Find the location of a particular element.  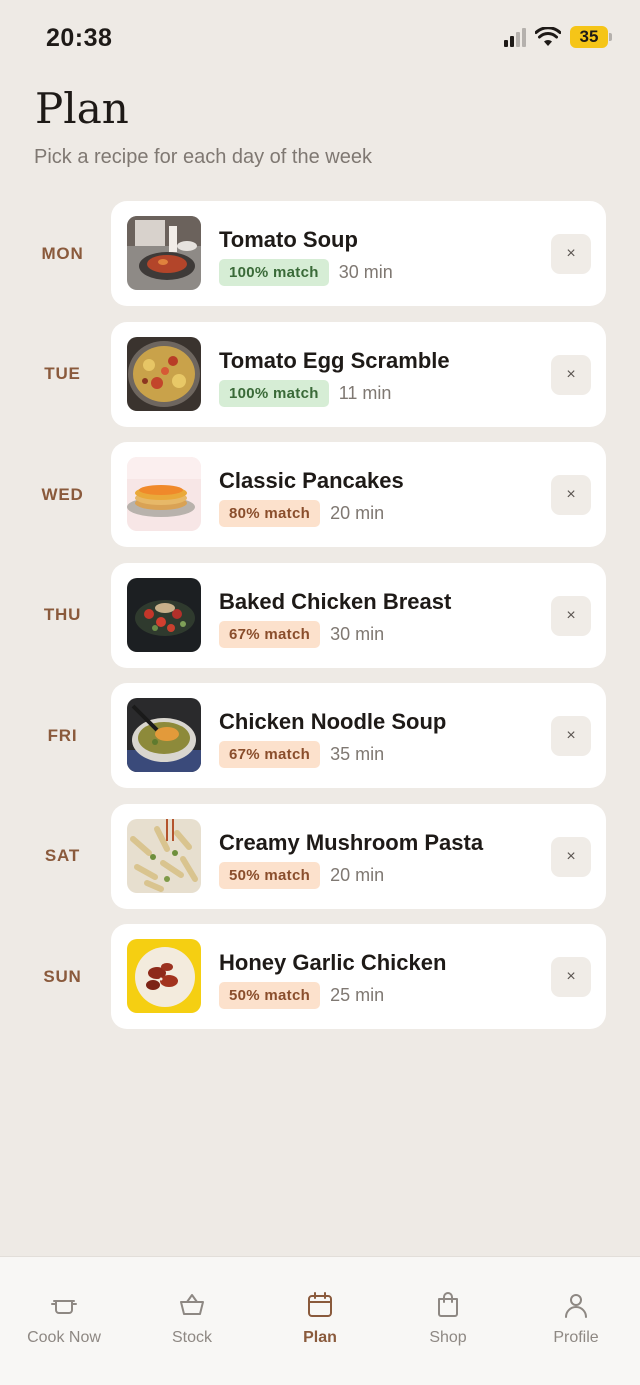

cook-time: 35 min is located at coordinates (357, 754).